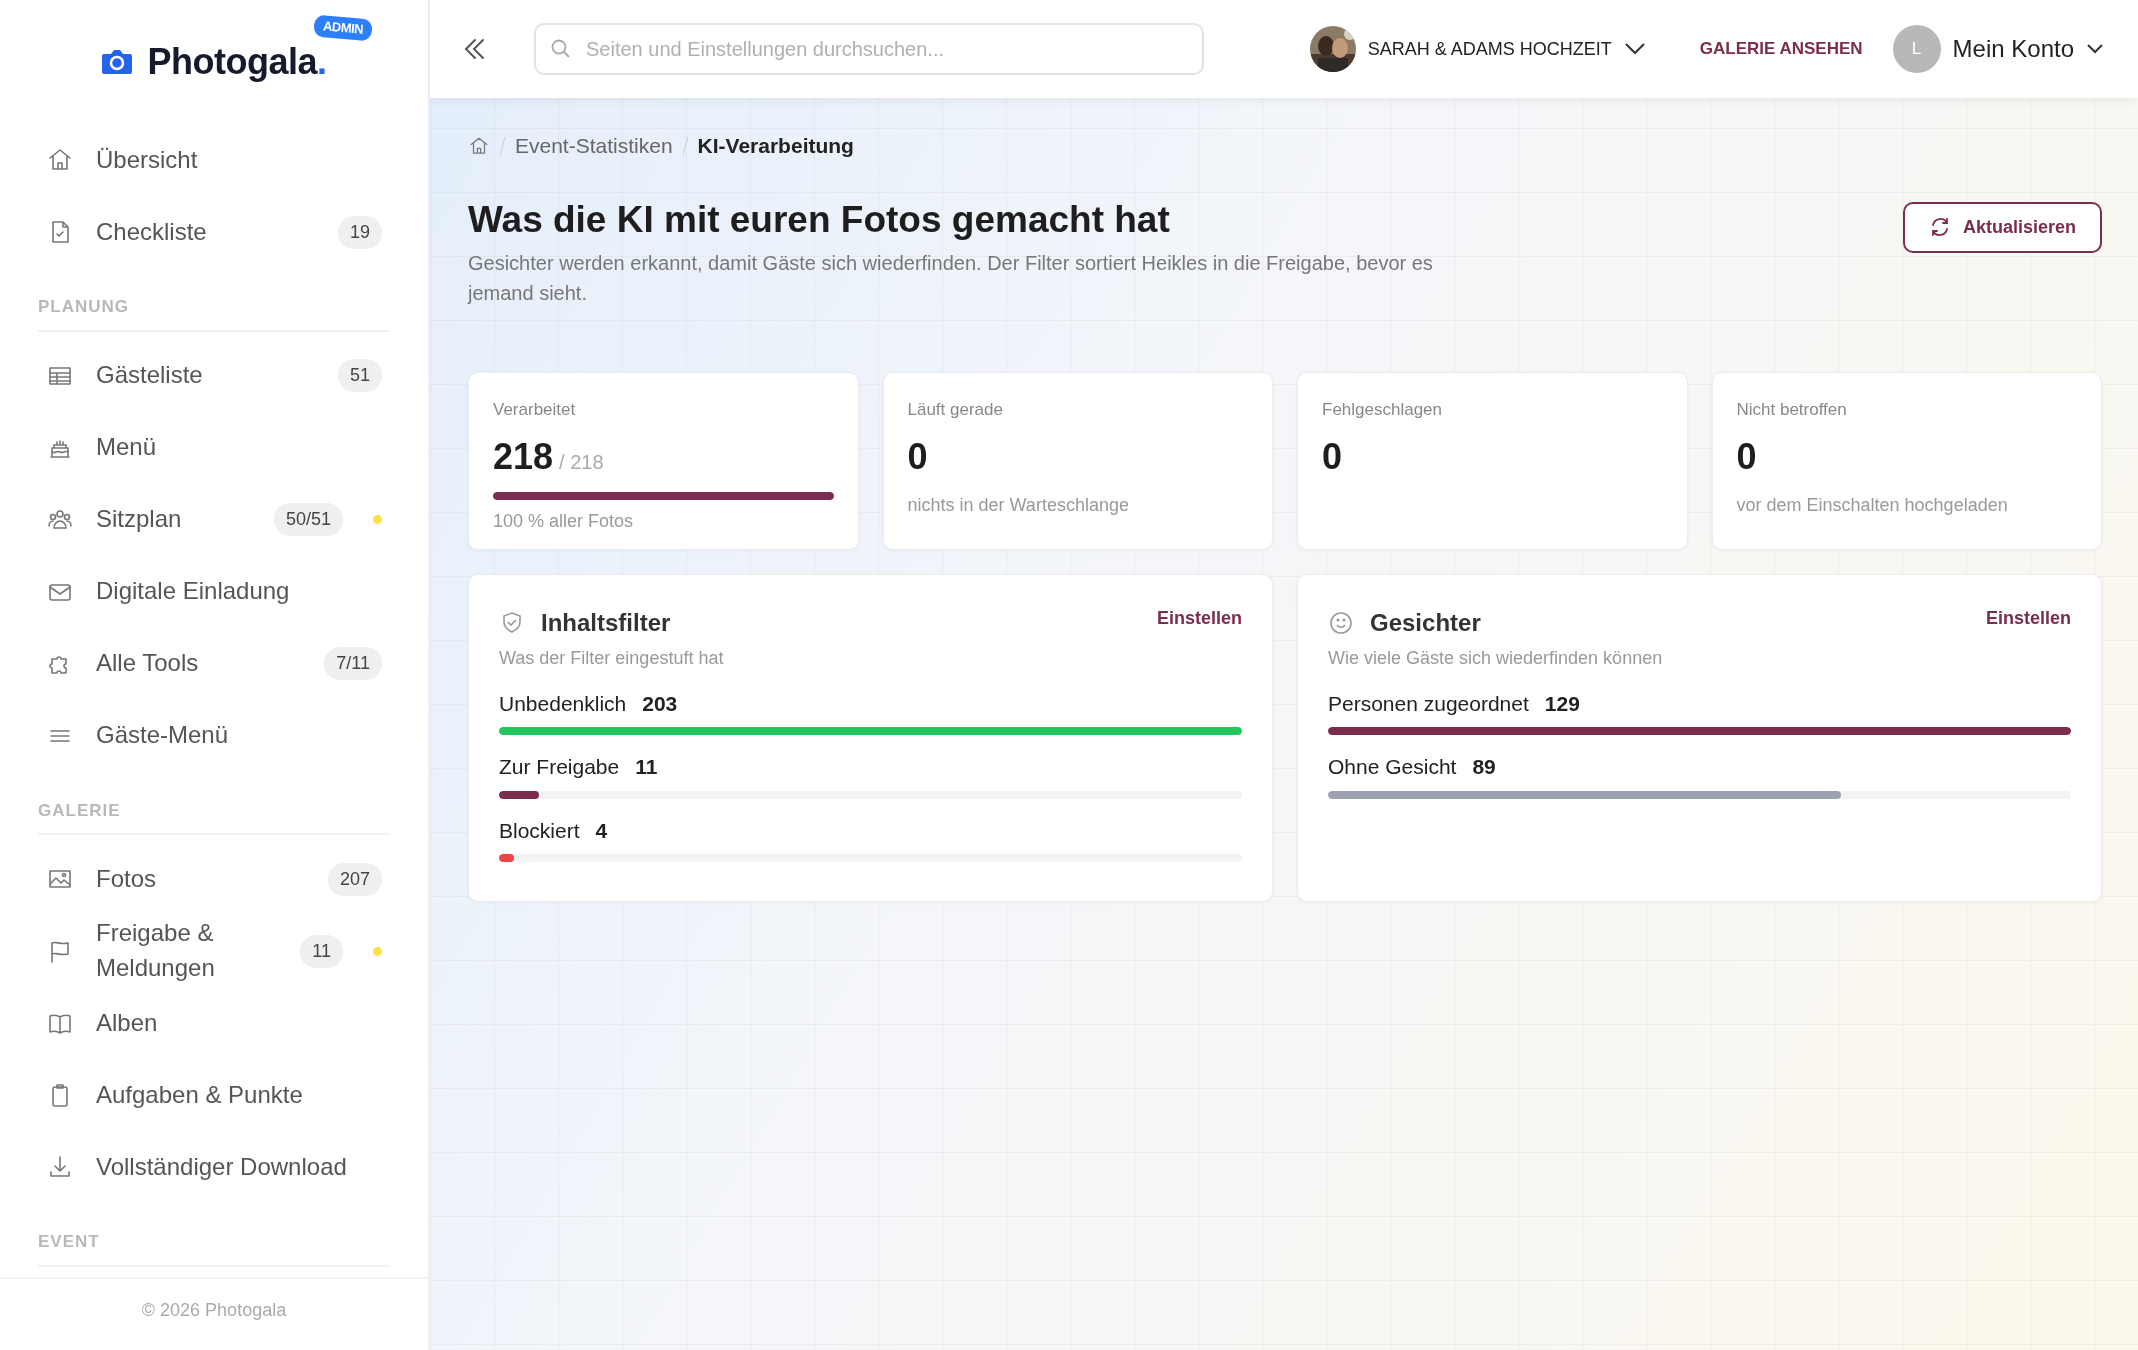  What do you see at coordinates (1916, 49) in the screenshot?
I see `avatar: L` at bounding box center [1916, 49].